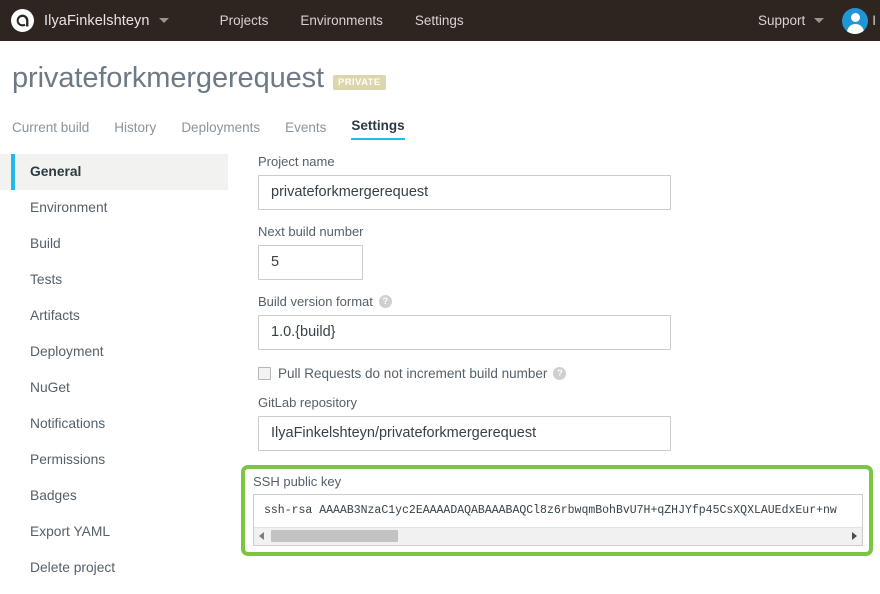 Image resolution: width=880 pixels, height=594 pixels. Describe the element at coordinates (564, 301) in the screenshot. I see `build-version-format-label: Build version format ?` at that location.